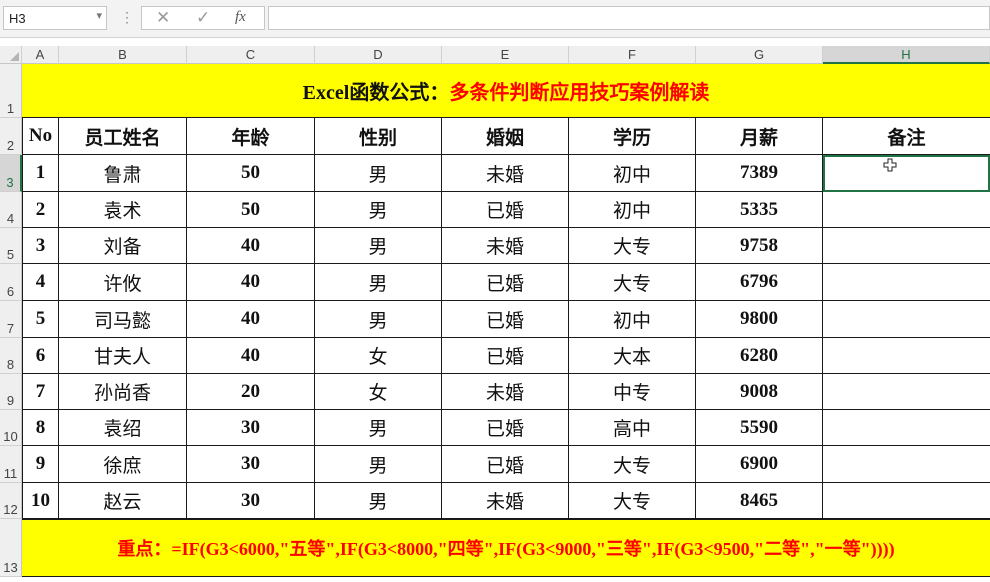 The height and width of the screenshot is (582, 990). What do you see at coordinates (240, 17) in the screenshot?
I see `insert-function-icon: fx` at bounding box center [240, 17].